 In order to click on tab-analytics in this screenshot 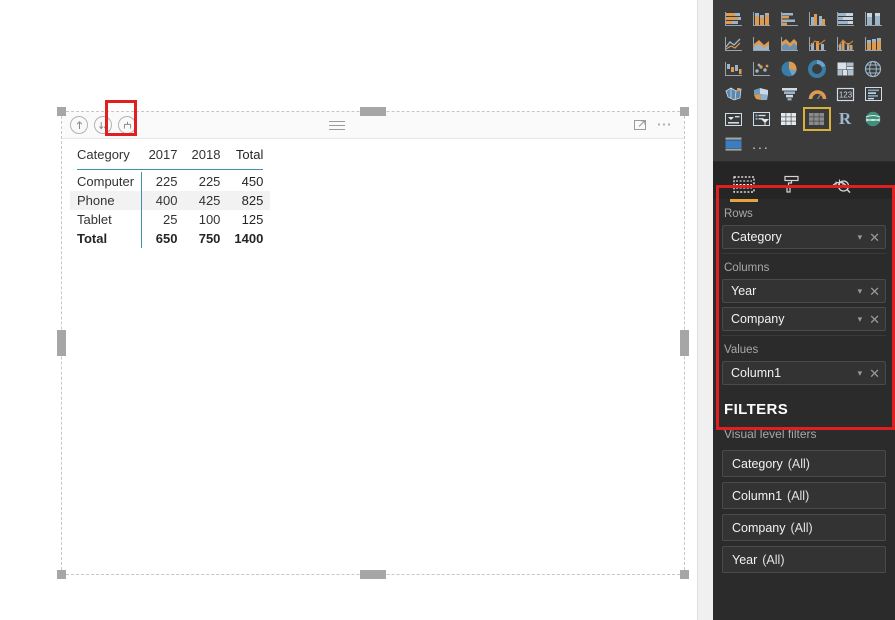, I will do `click(840, 185)`.